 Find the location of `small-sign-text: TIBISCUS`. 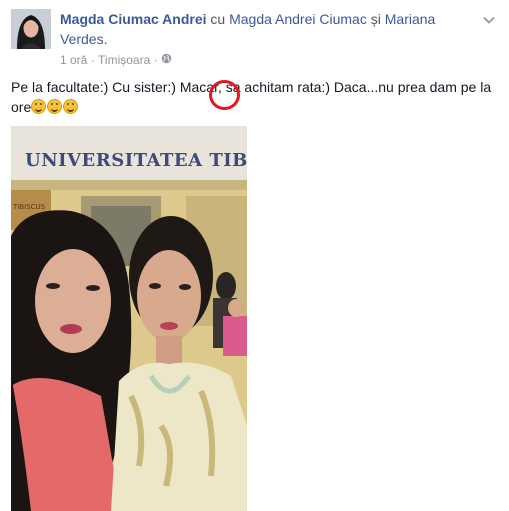

small-sign-text: TIBISCUS is located at coordinates (29, 207).